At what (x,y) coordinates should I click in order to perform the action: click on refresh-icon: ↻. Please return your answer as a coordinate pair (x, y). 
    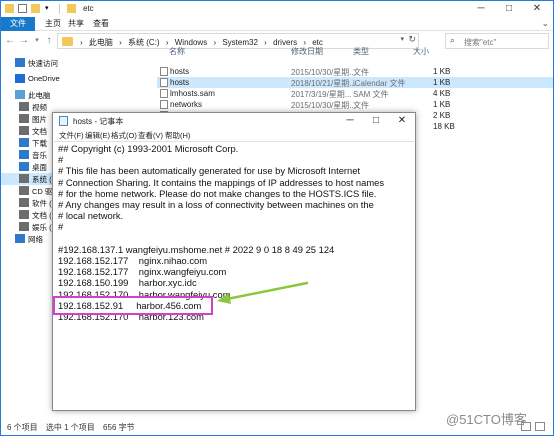
    Looking at the image, I should click on (412, 39).